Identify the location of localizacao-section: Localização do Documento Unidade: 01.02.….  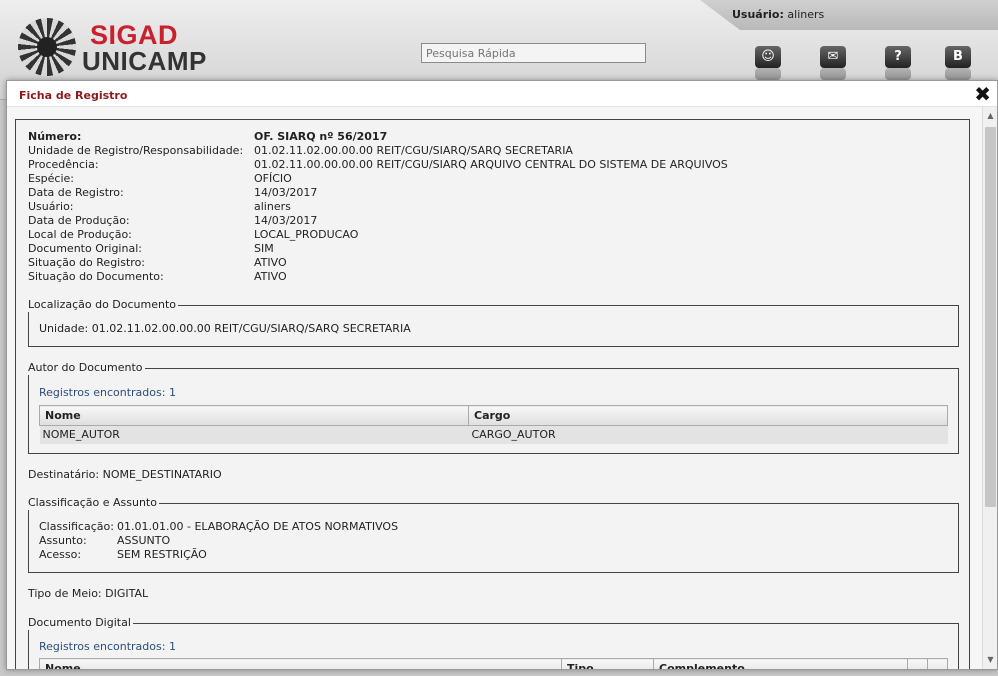
(493, 322).